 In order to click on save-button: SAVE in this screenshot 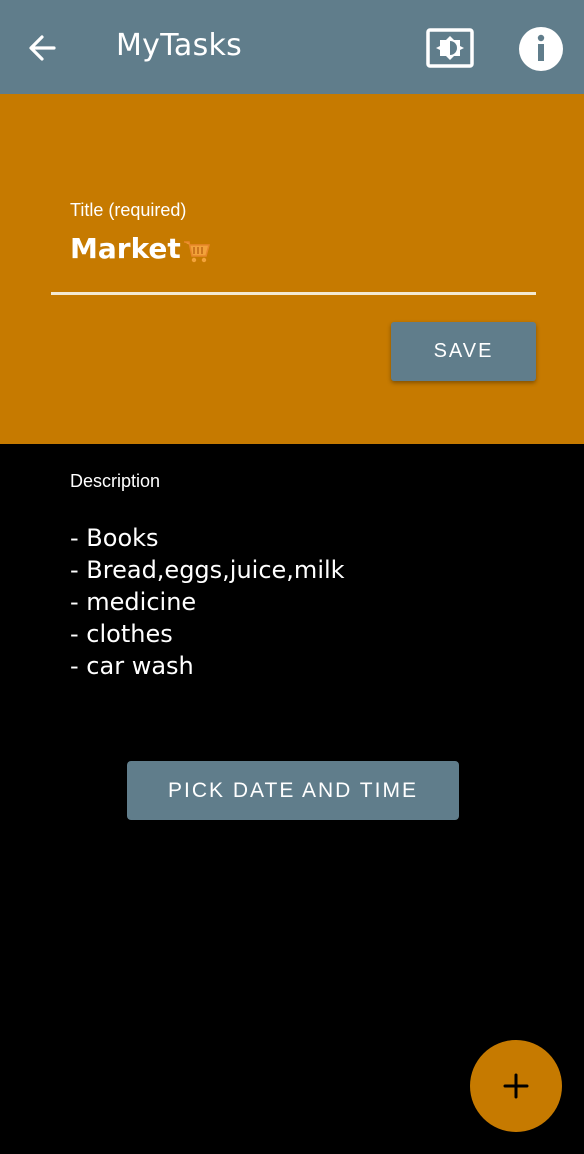, I will do `click(463, 351)`.